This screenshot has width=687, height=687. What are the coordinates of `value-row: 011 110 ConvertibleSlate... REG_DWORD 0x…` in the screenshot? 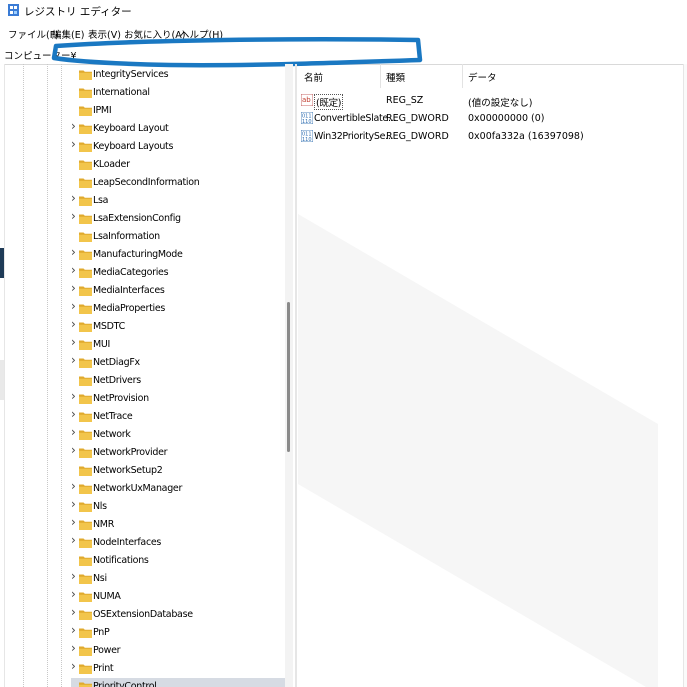 It's located at (492, 119).